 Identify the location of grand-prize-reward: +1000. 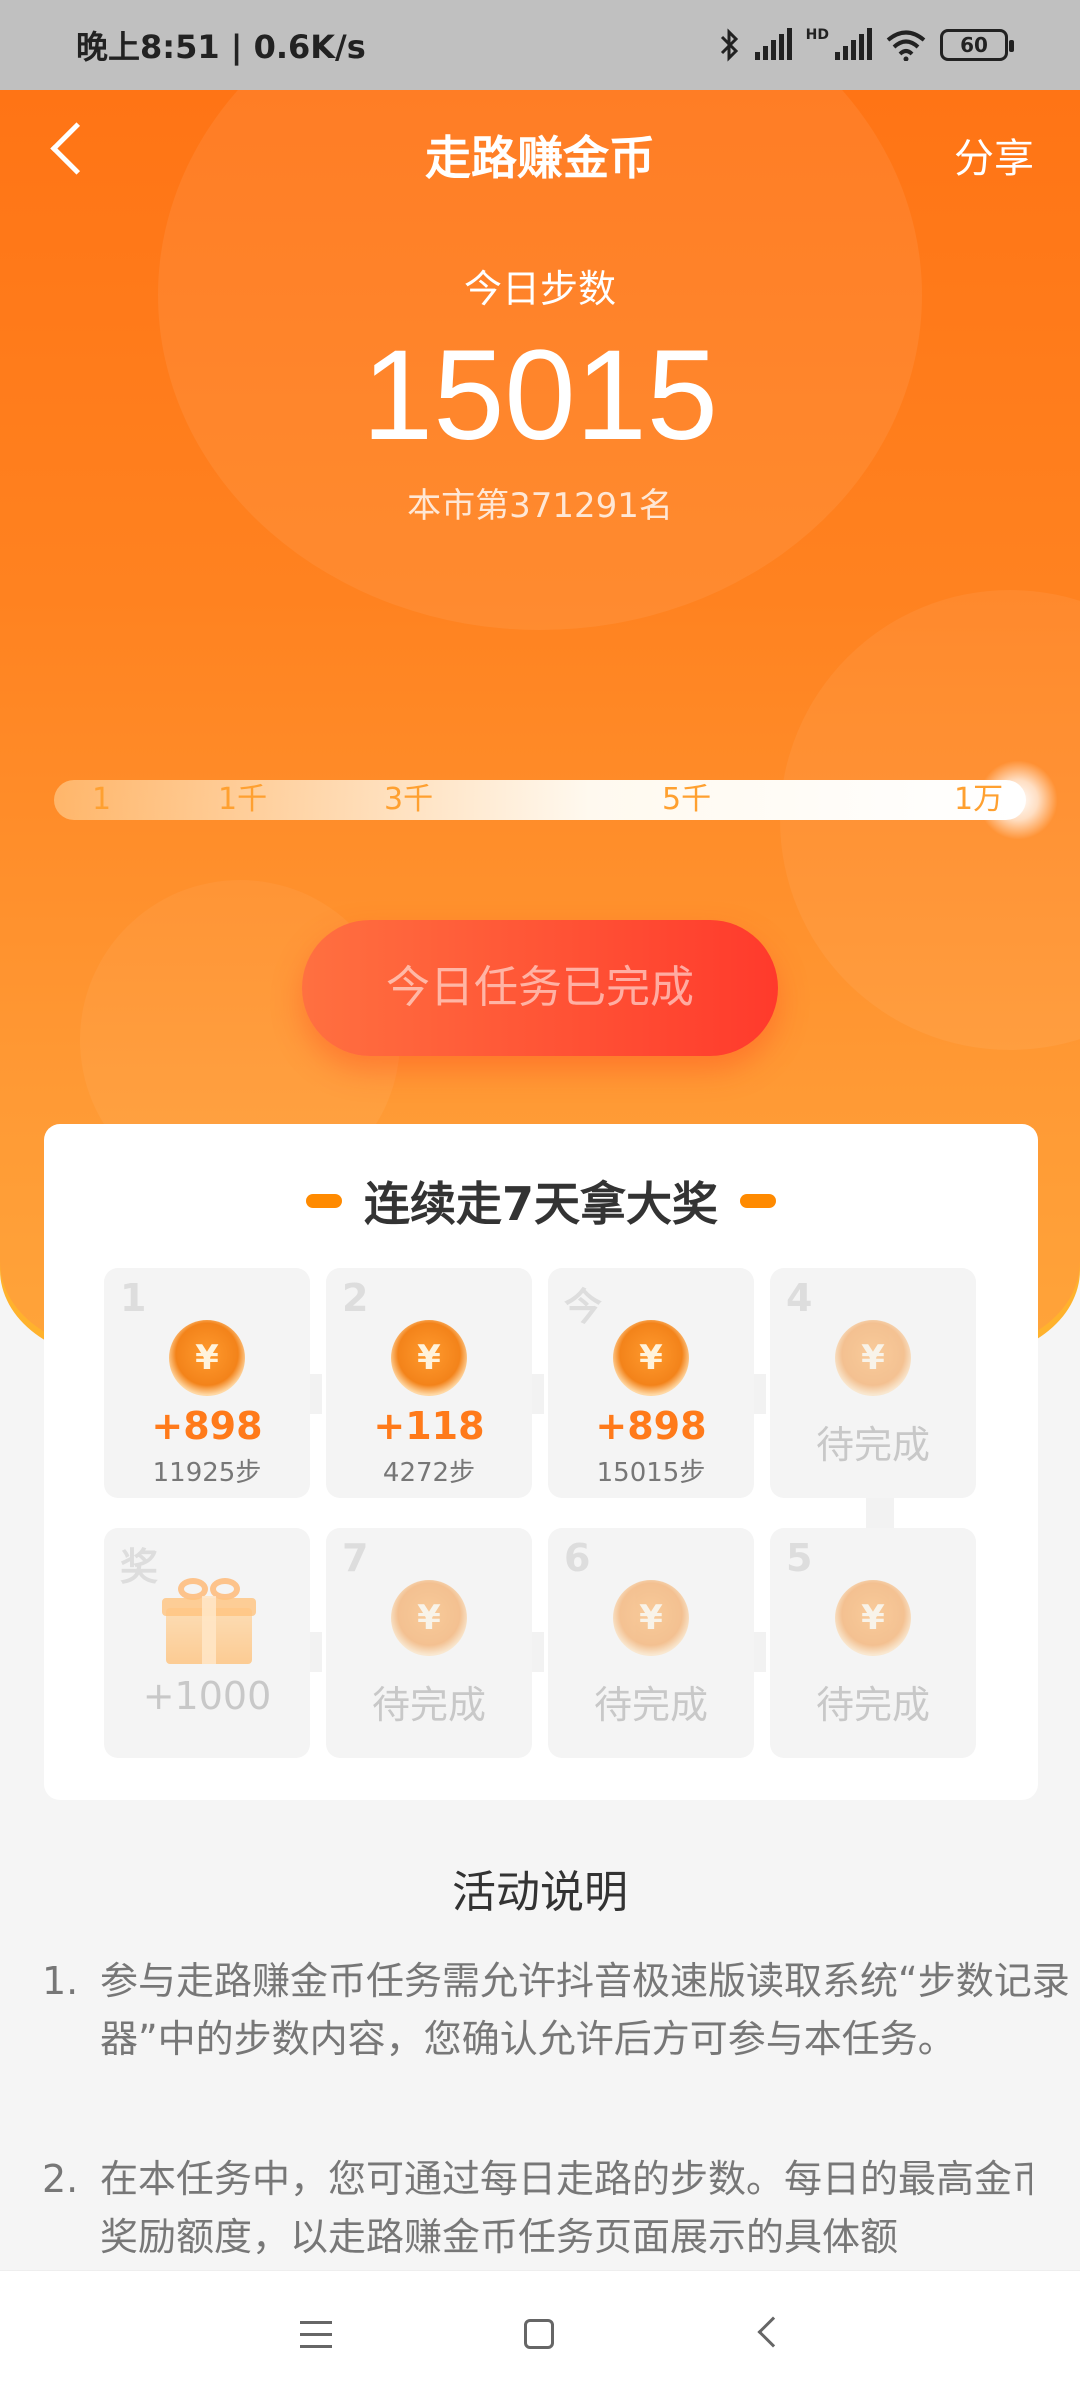
(207, 1696).